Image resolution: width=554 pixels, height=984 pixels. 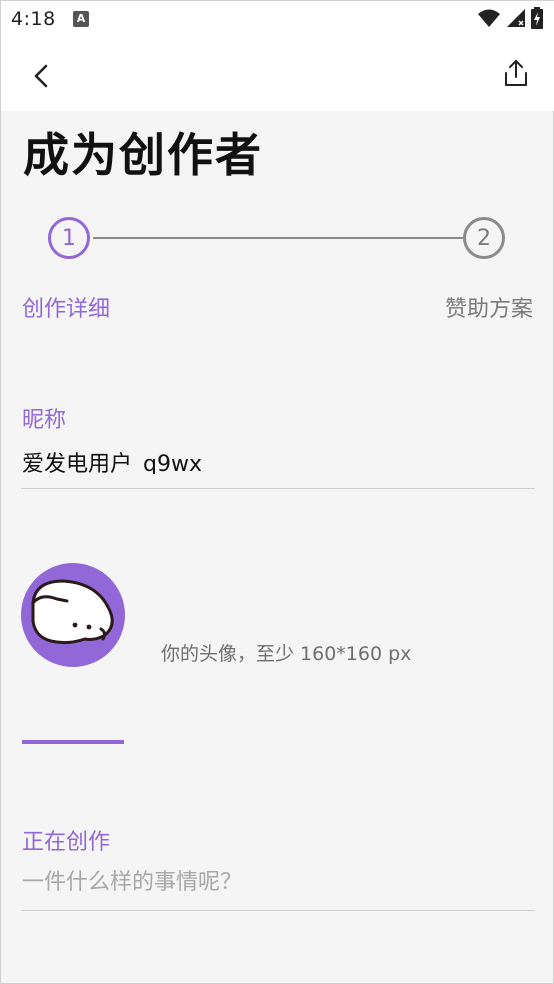 I want to click on avatar, so click(x=73, y=615).